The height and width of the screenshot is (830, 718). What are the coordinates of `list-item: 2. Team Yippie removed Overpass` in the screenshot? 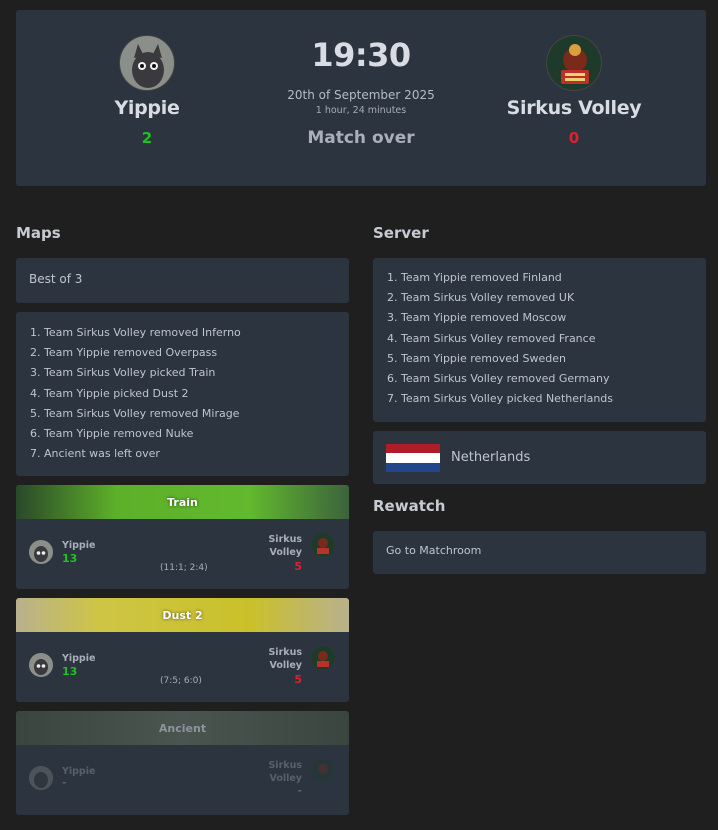 It's located at (124, 353).